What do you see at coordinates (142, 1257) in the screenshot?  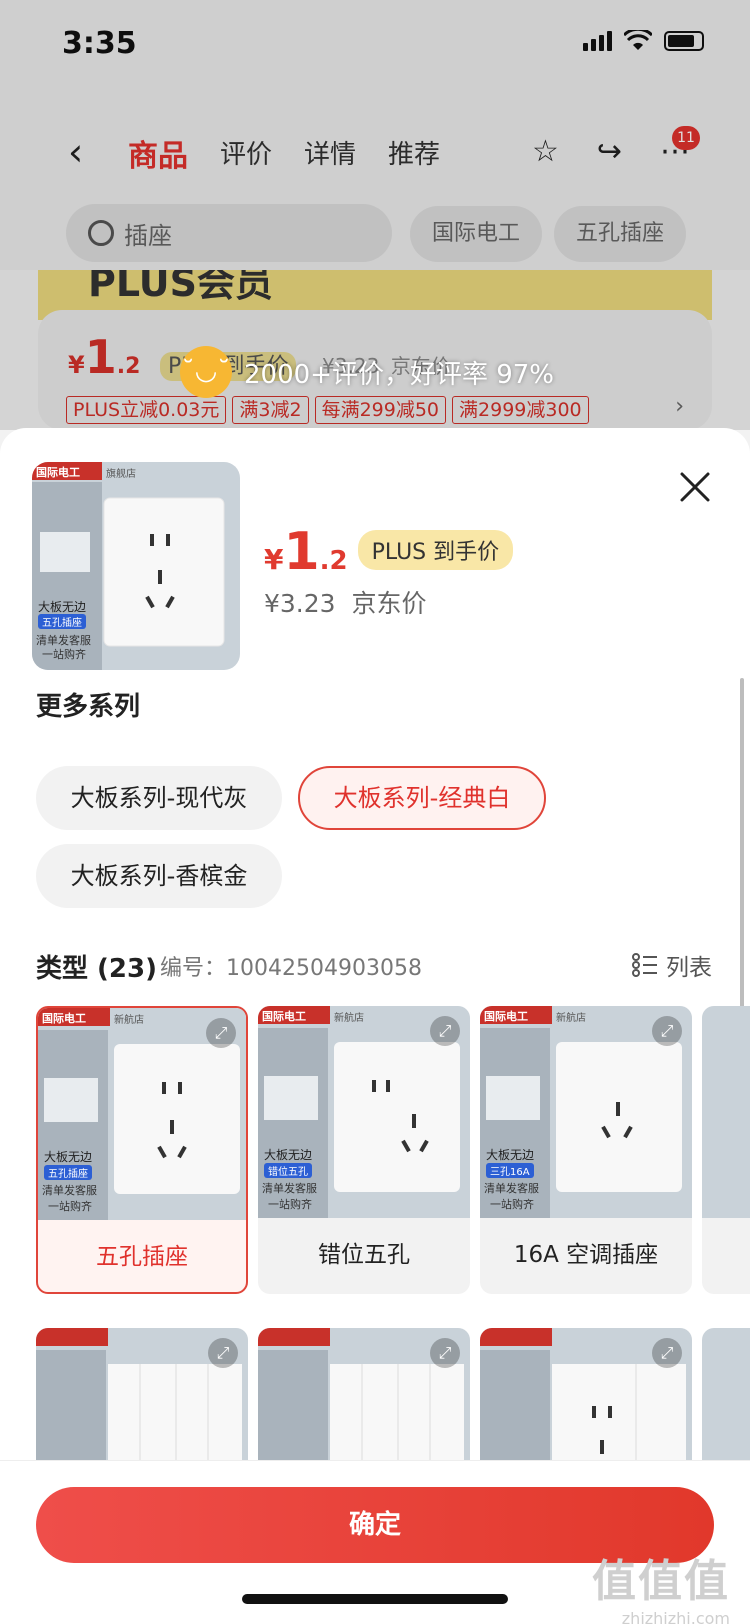 I see `type-card-label: 五孔插座` at bounding box center [142, 1257].